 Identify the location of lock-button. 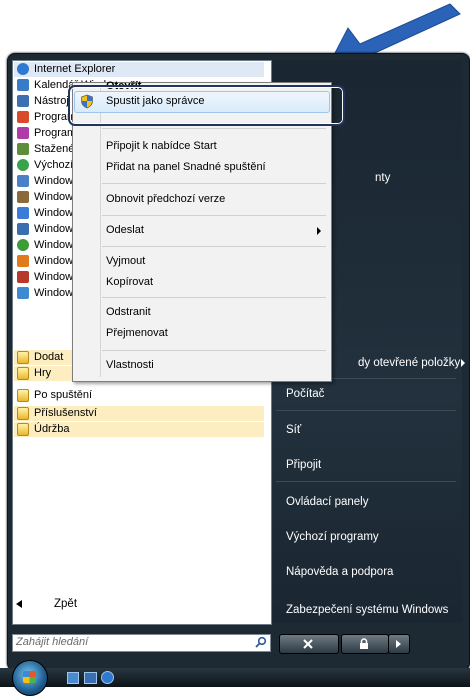
(365, 644).